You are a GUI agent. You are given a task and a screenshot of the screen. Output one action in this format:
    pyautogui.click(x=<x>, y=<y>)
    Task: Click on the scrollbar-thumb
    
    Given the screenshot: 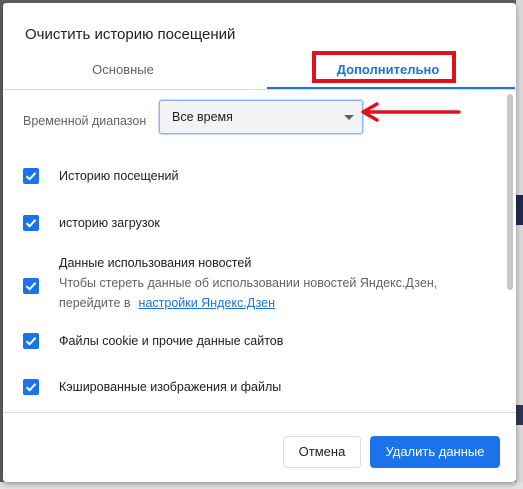 What is the action you would take?
    pyautogui.click(x=510, y=192)
    